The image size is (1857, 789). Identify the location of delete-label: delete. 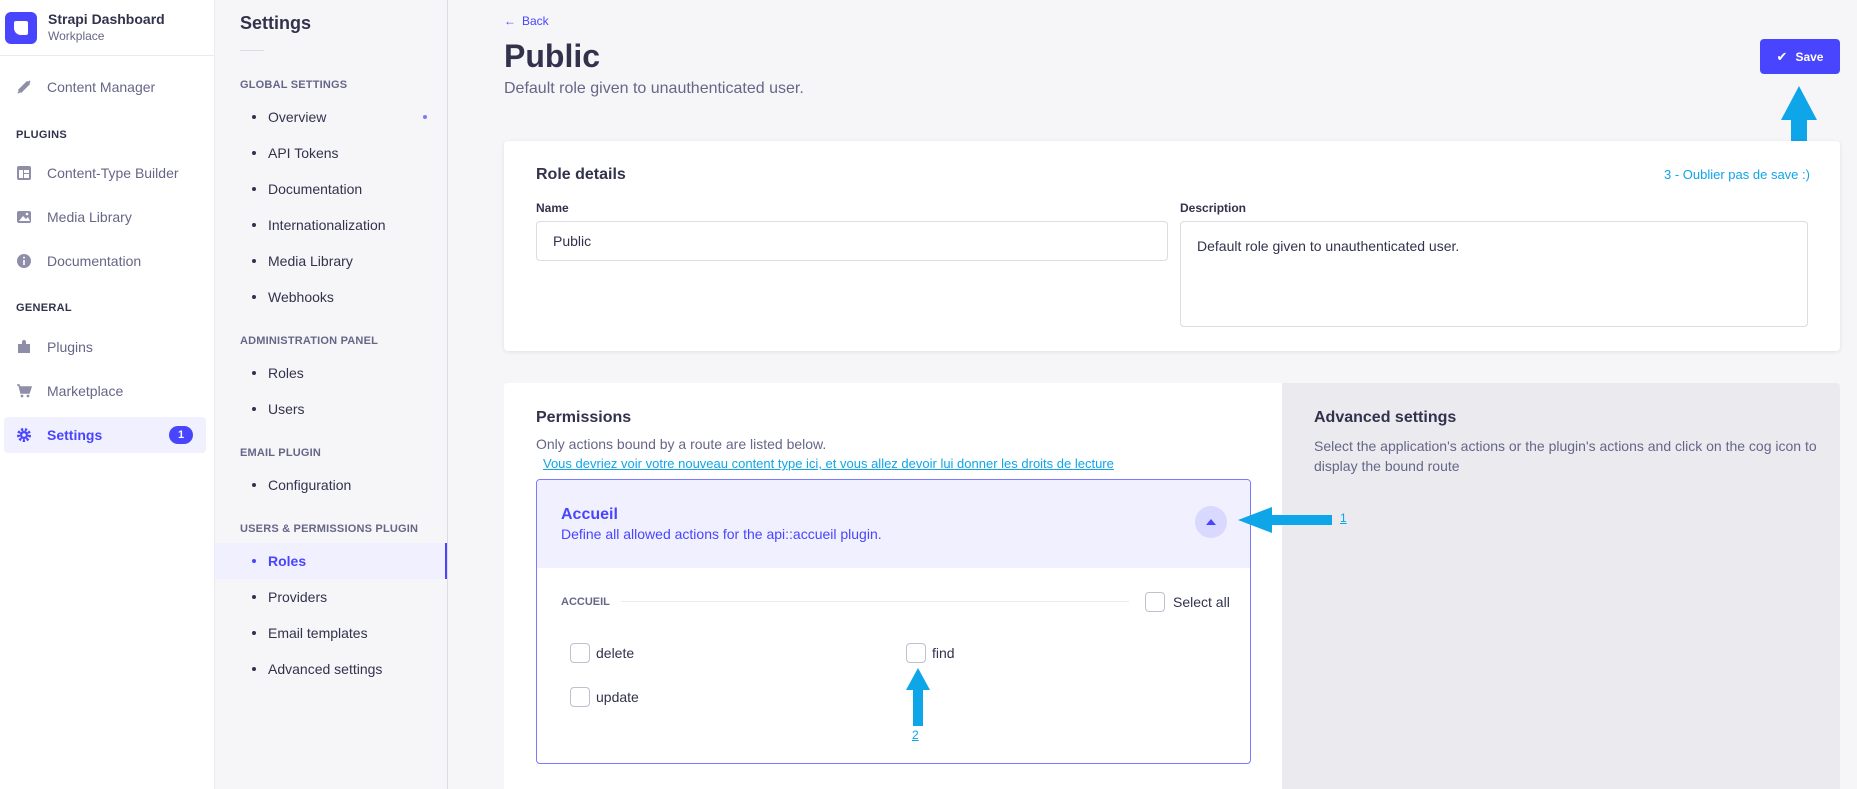
(615, 653).